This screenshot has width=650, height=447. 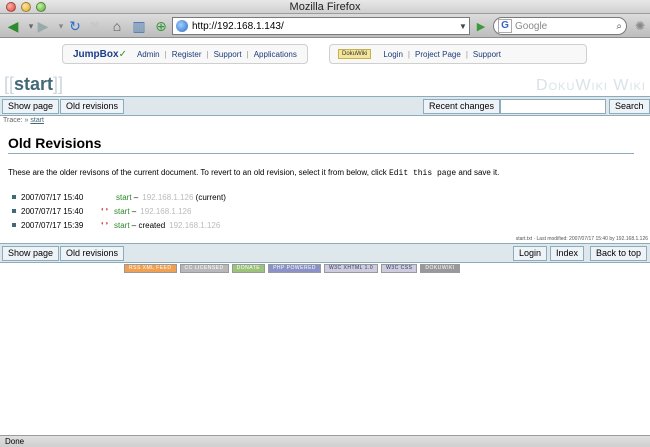 I want to click on app-nav: DokuWiki Login | Project Page | Support, so click(x=458, y=54).